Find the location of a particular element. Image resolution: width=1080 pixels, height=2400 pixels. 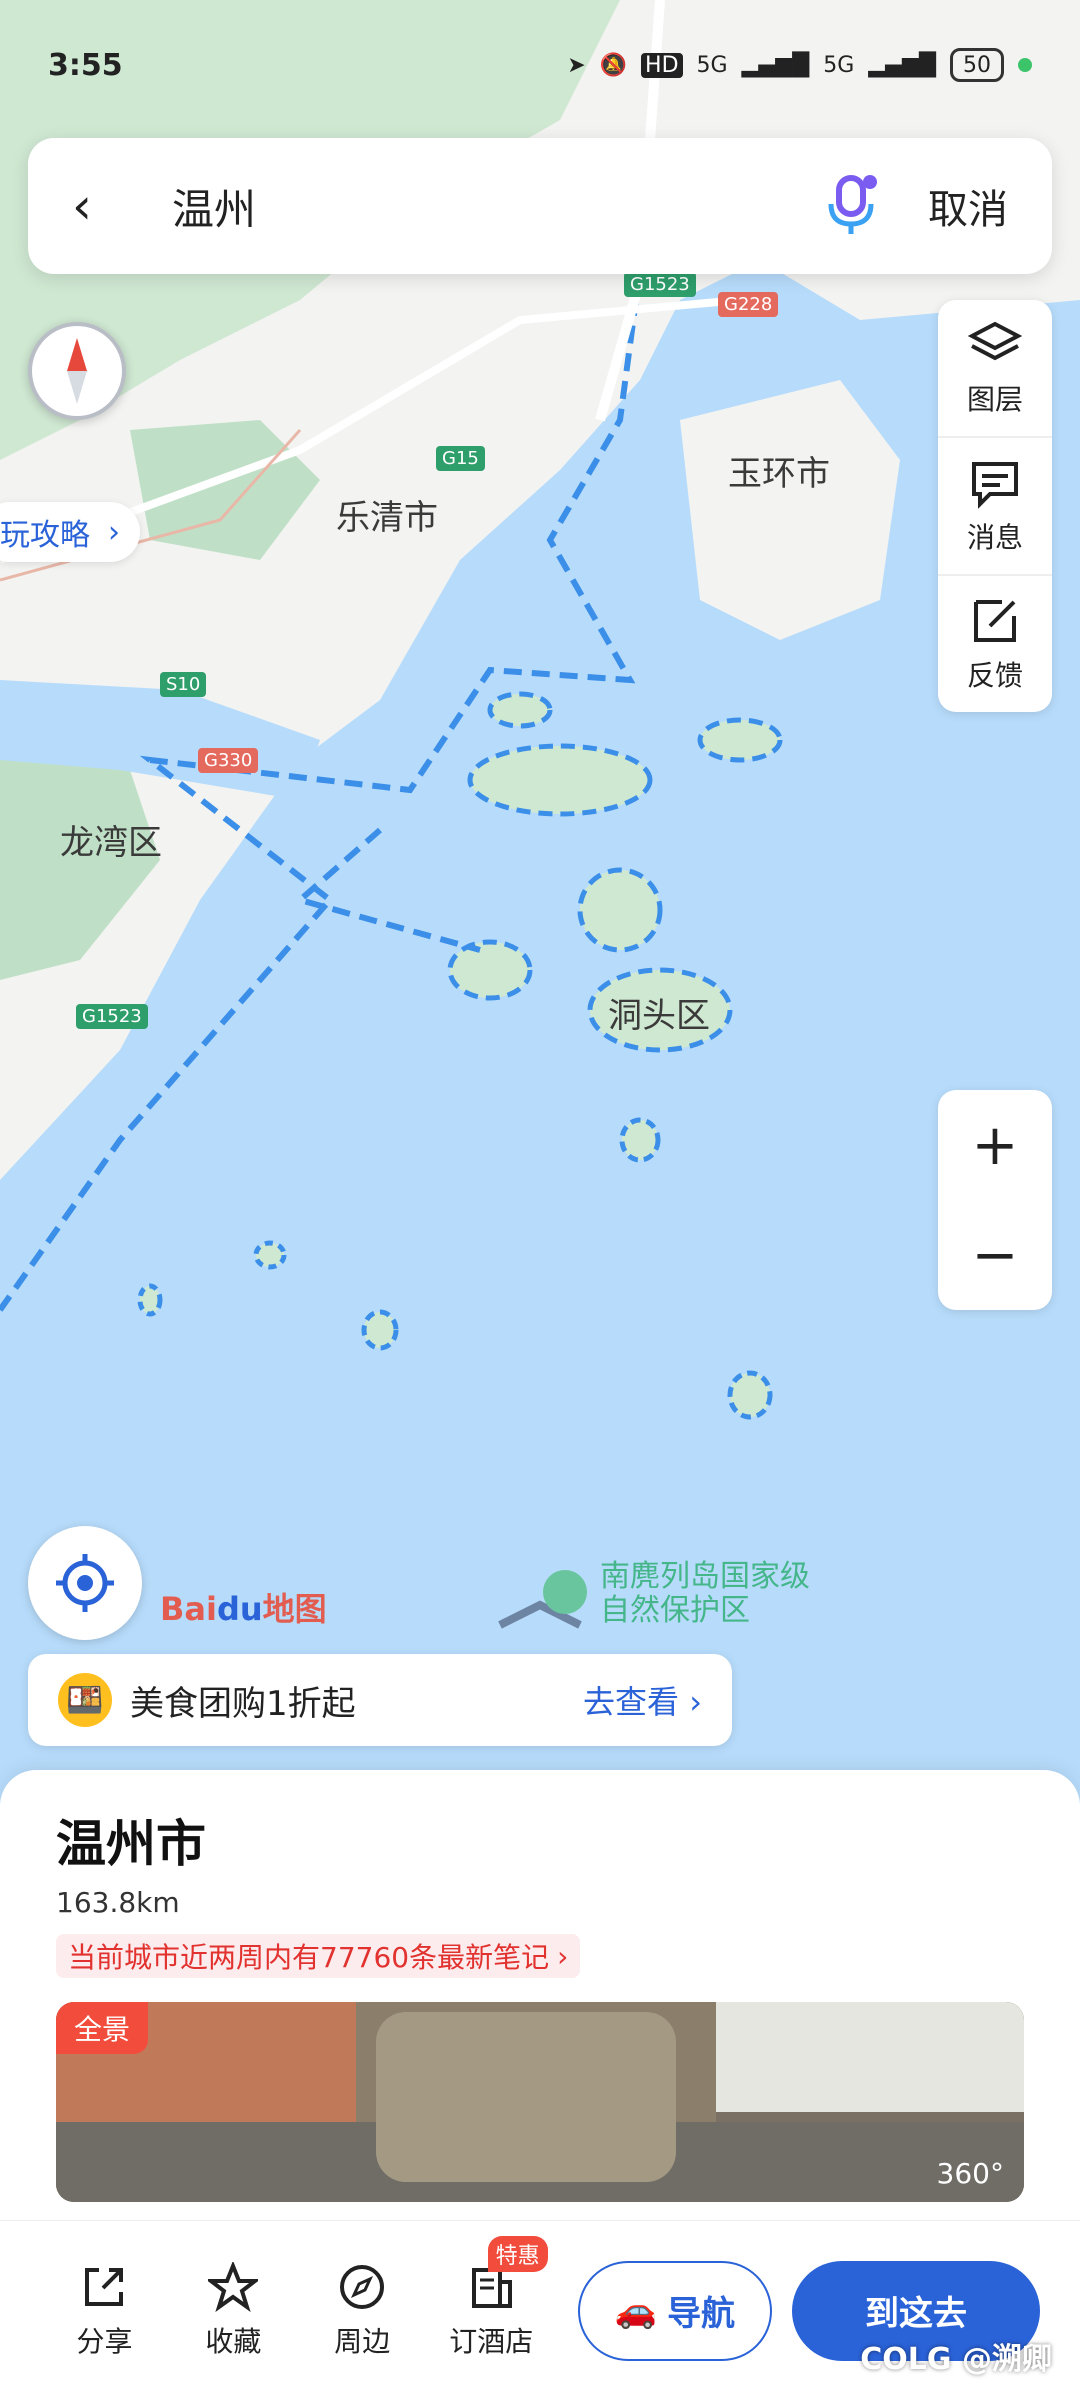

edit-icon is located at coordinates (995, 621).